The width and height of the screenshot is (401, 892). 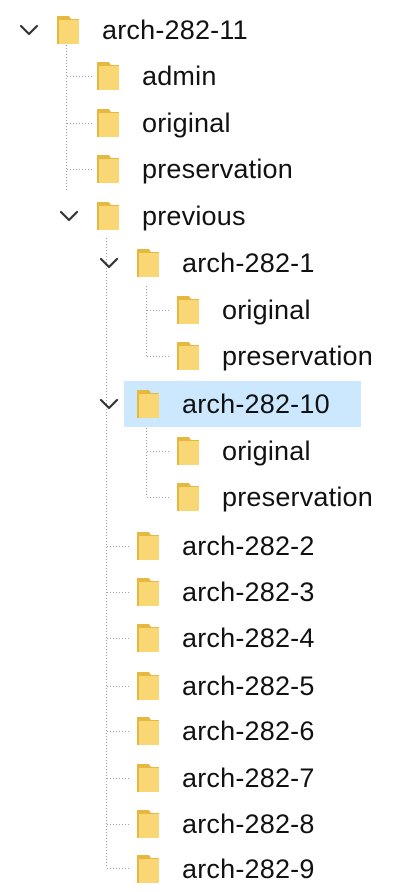 I want to click on tree-item-label: arch-282-9, so click(x=248, y=869).